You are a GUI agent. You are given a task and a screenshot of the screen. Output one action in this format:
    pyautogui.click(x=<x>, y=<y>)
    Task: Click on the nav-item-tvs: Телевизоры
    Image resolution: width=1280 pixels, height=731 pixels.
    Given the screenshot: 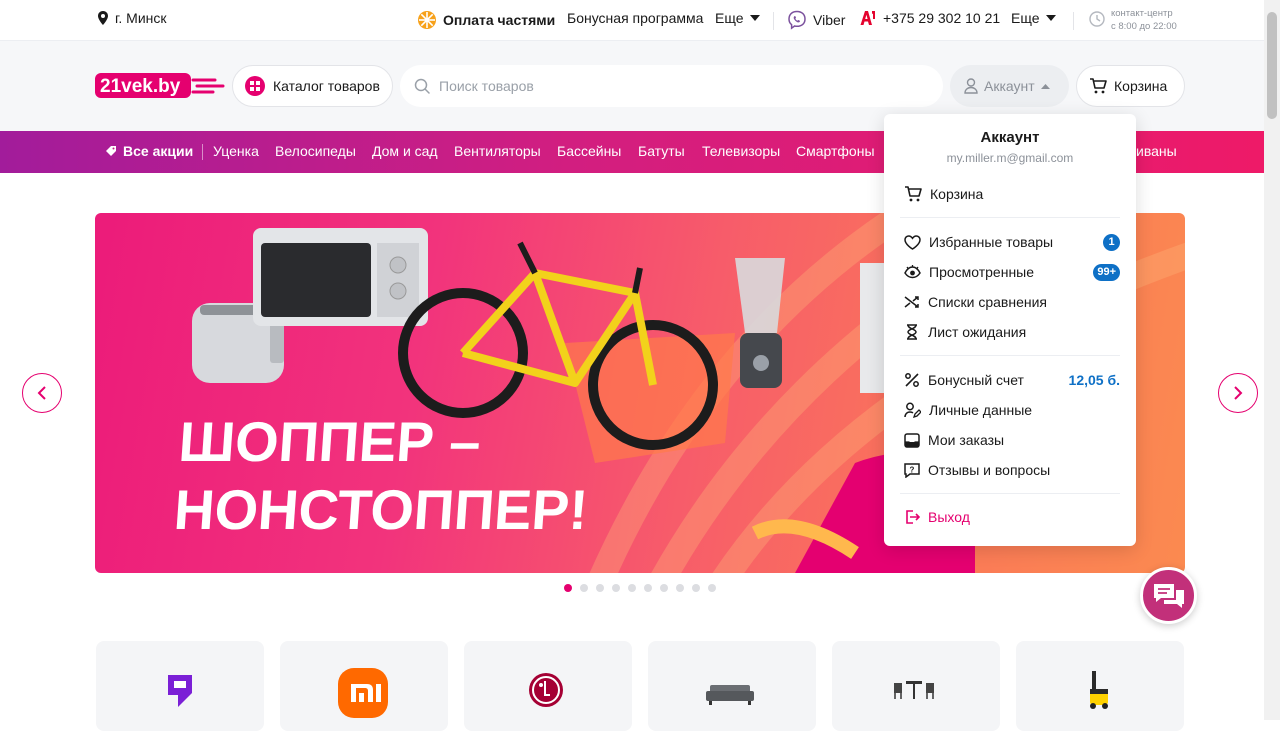 What is the action you would take?
    pyautogui.click(x=741, y=151)
    